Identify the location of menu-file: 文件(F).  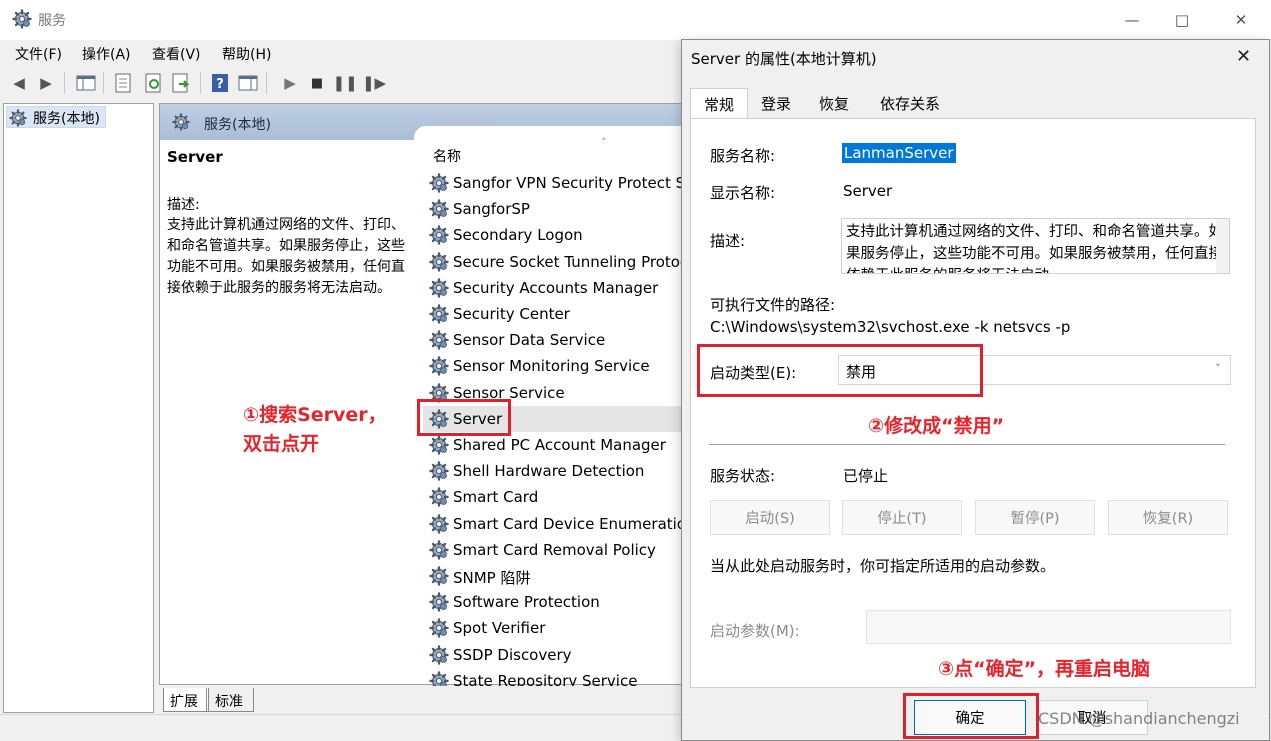
(38, 54).